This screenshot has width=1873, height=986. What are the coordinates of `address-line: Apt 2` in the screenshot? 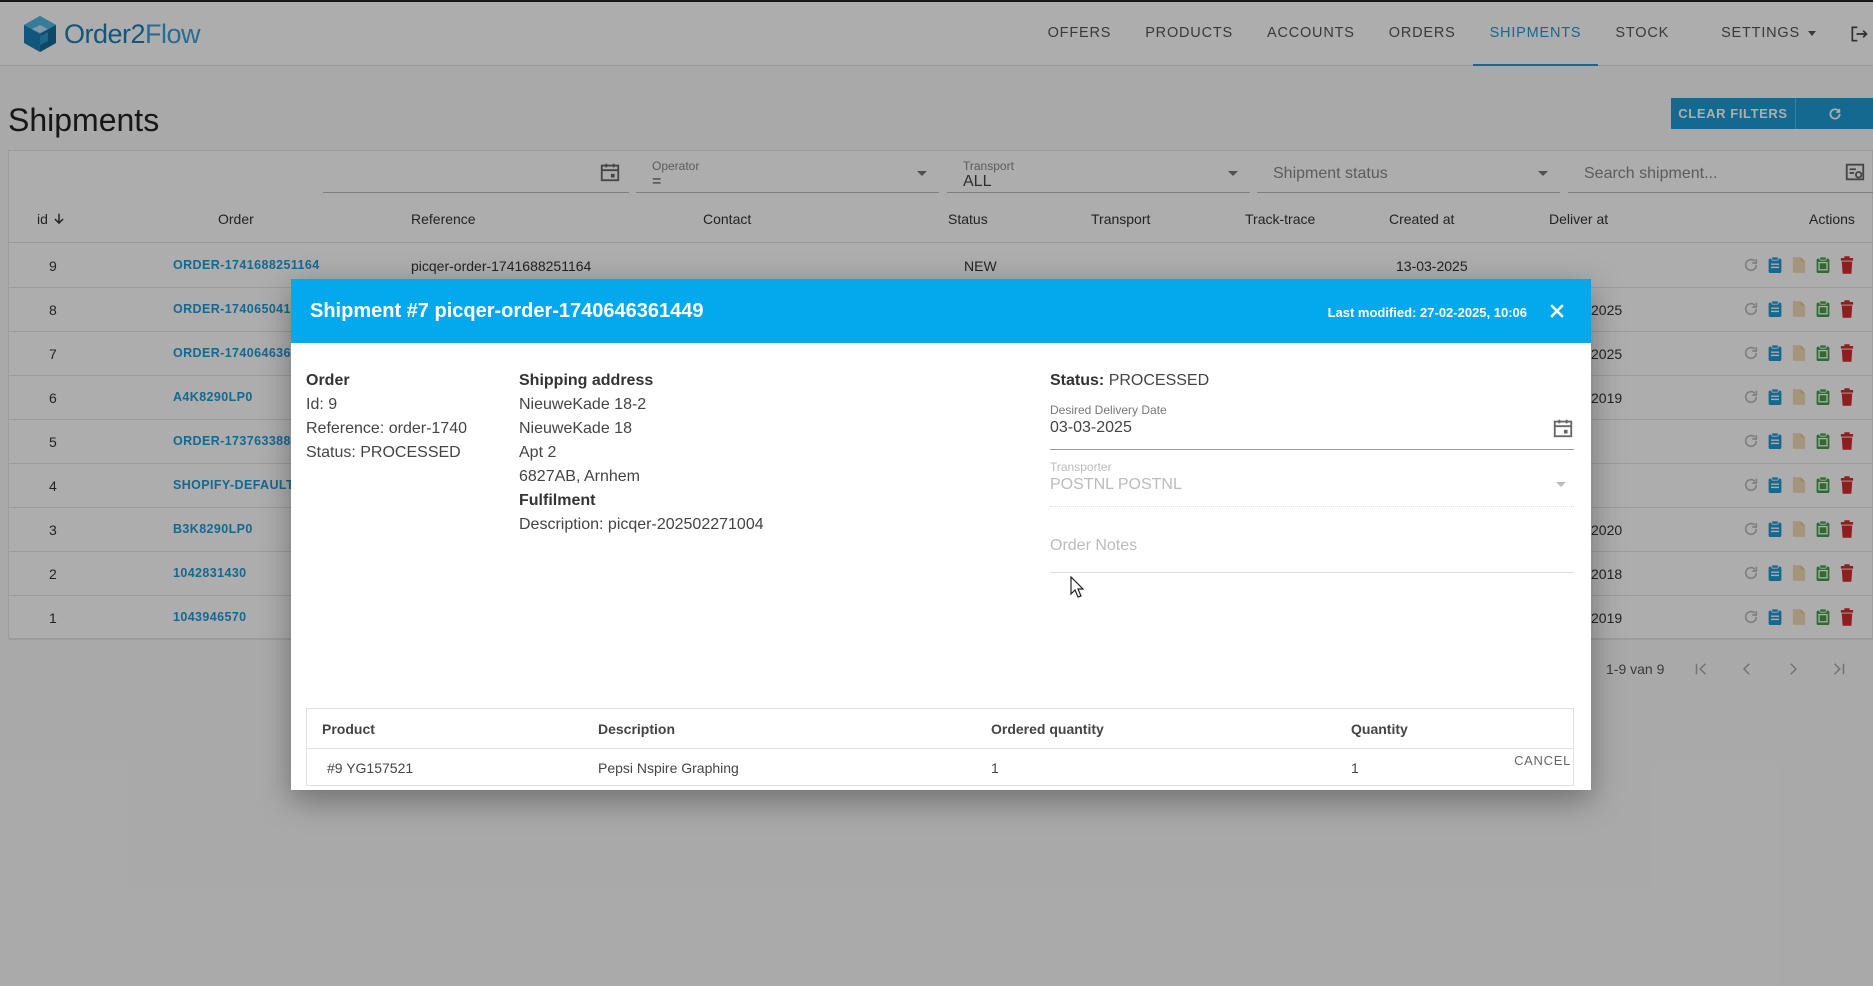 It's located at (538, 452).